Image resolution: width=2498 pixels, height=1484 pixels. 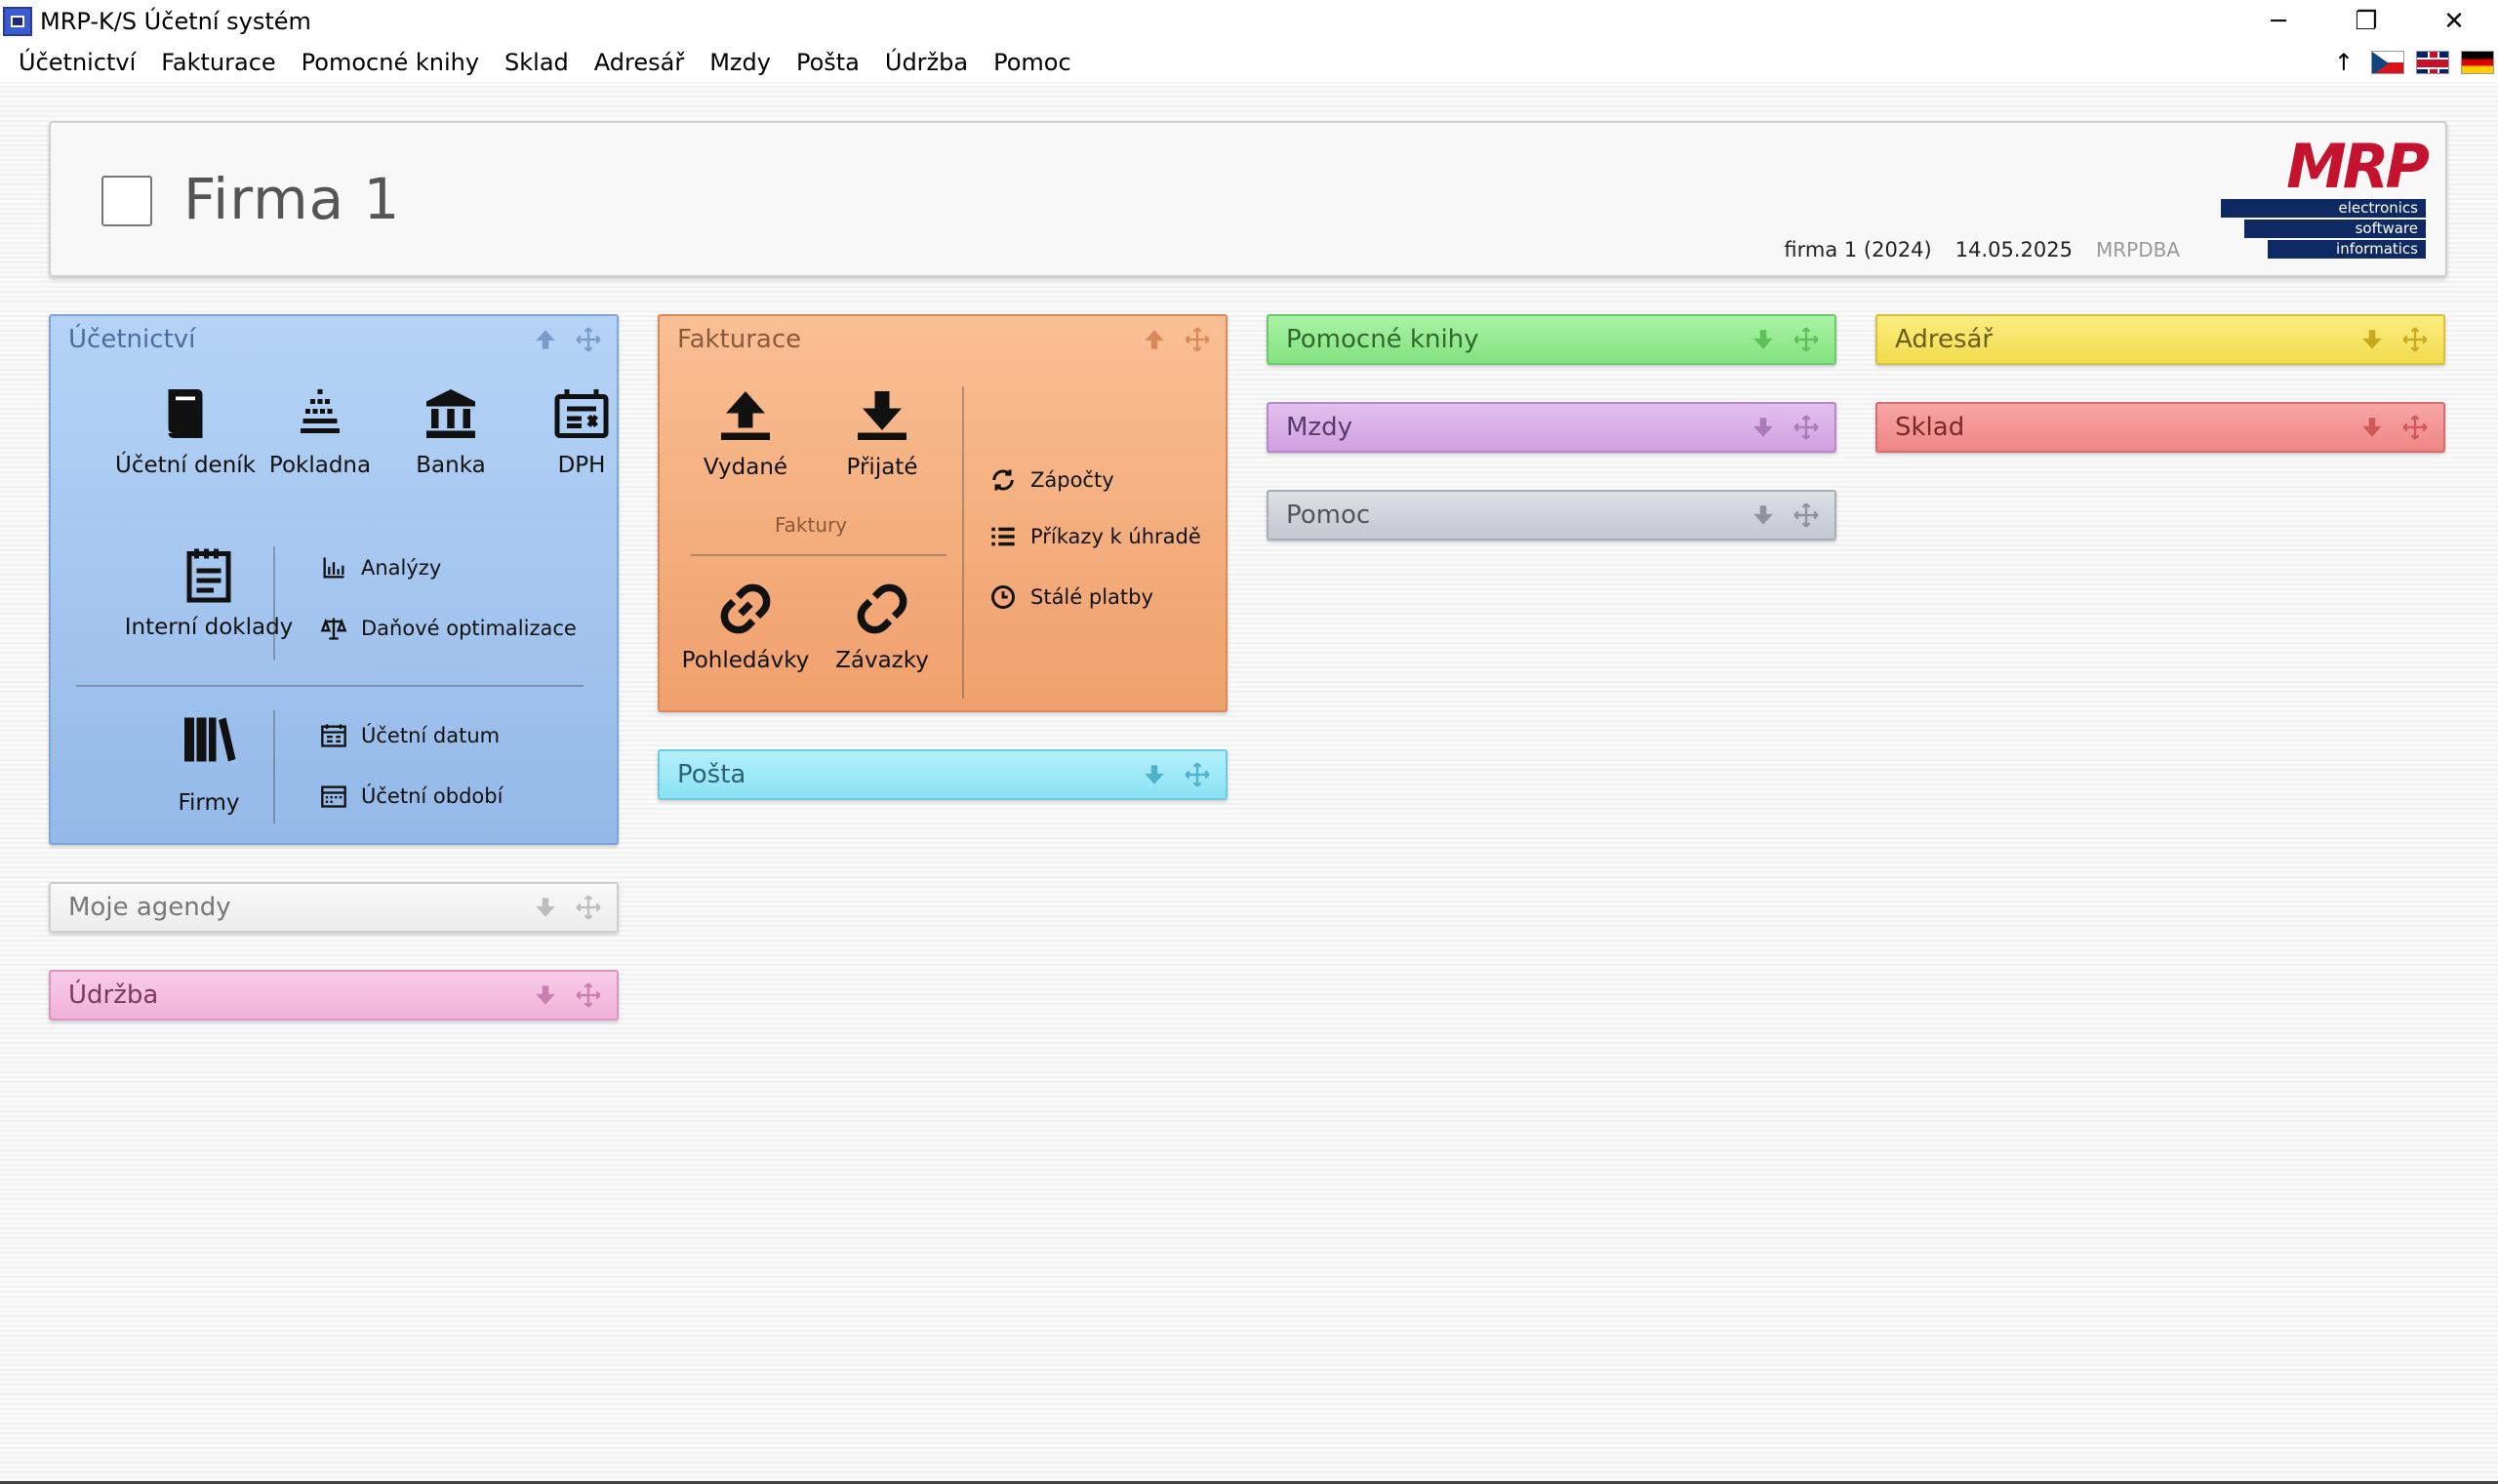 What do you see at coordinates (274, 766) in the screenshot?
I see `ucto-divider-v2` at bounding box center [274, 766].